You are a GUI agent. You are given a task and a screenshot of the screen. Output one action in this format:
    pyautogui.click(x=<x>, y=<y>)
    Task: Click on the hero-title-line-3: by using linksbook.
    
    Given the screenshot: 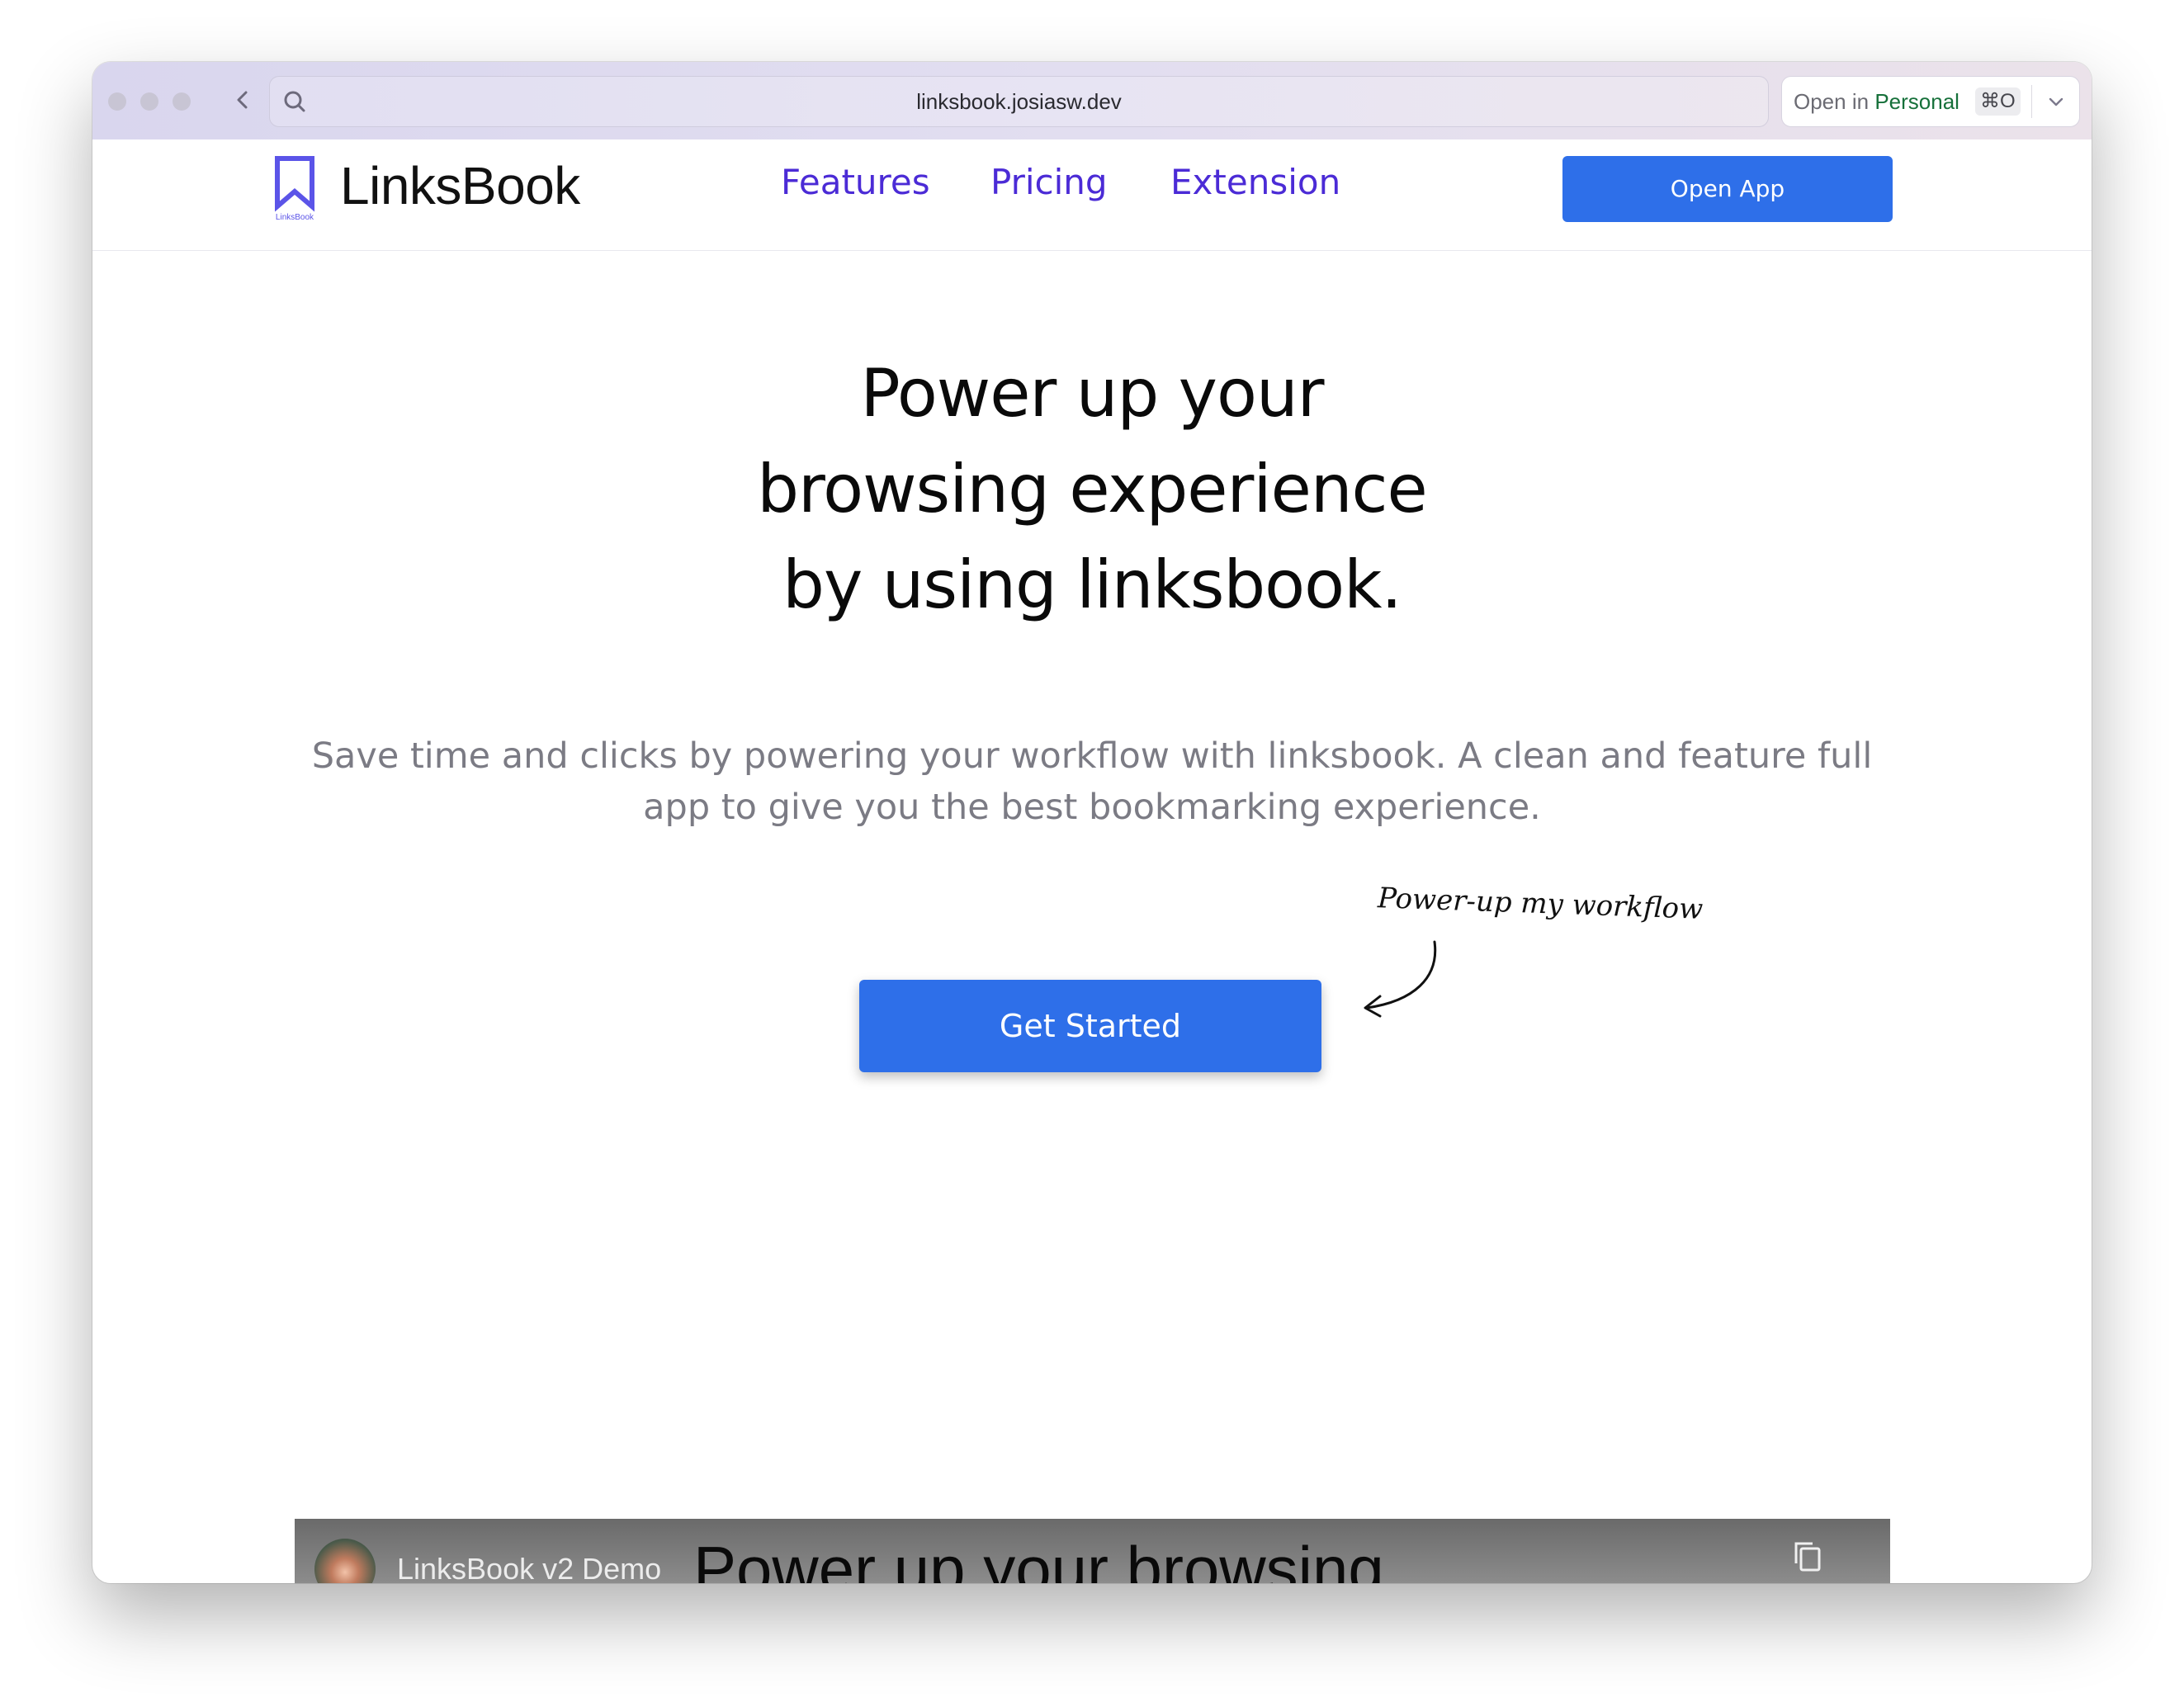 What is the action you would take?
    pyautogui.click(x=1092, y=584)
    